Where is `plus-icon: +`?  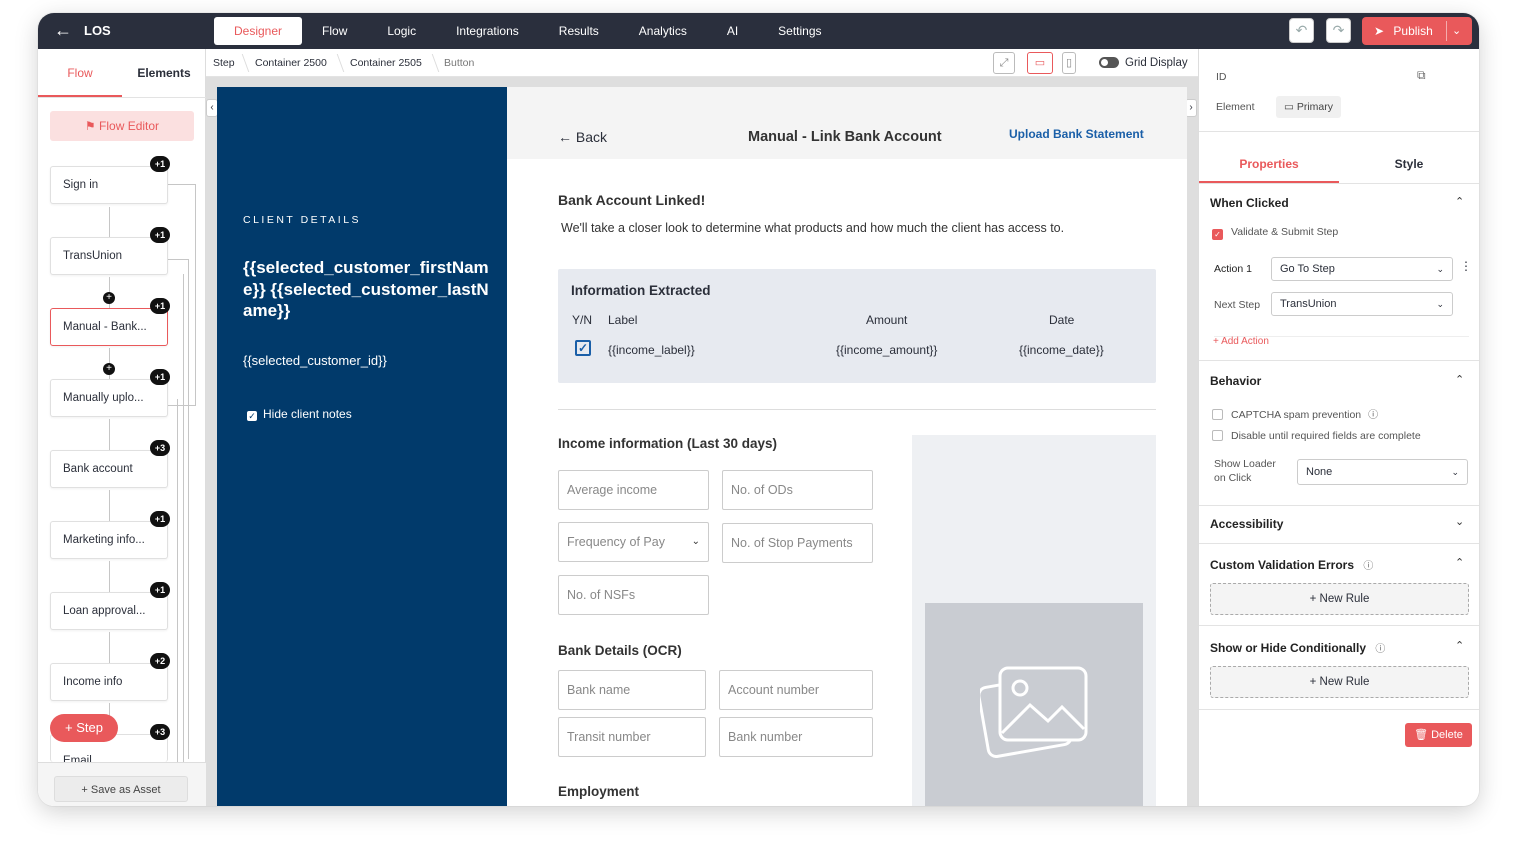 plus-icon: + is located at coordinates (86, 790).